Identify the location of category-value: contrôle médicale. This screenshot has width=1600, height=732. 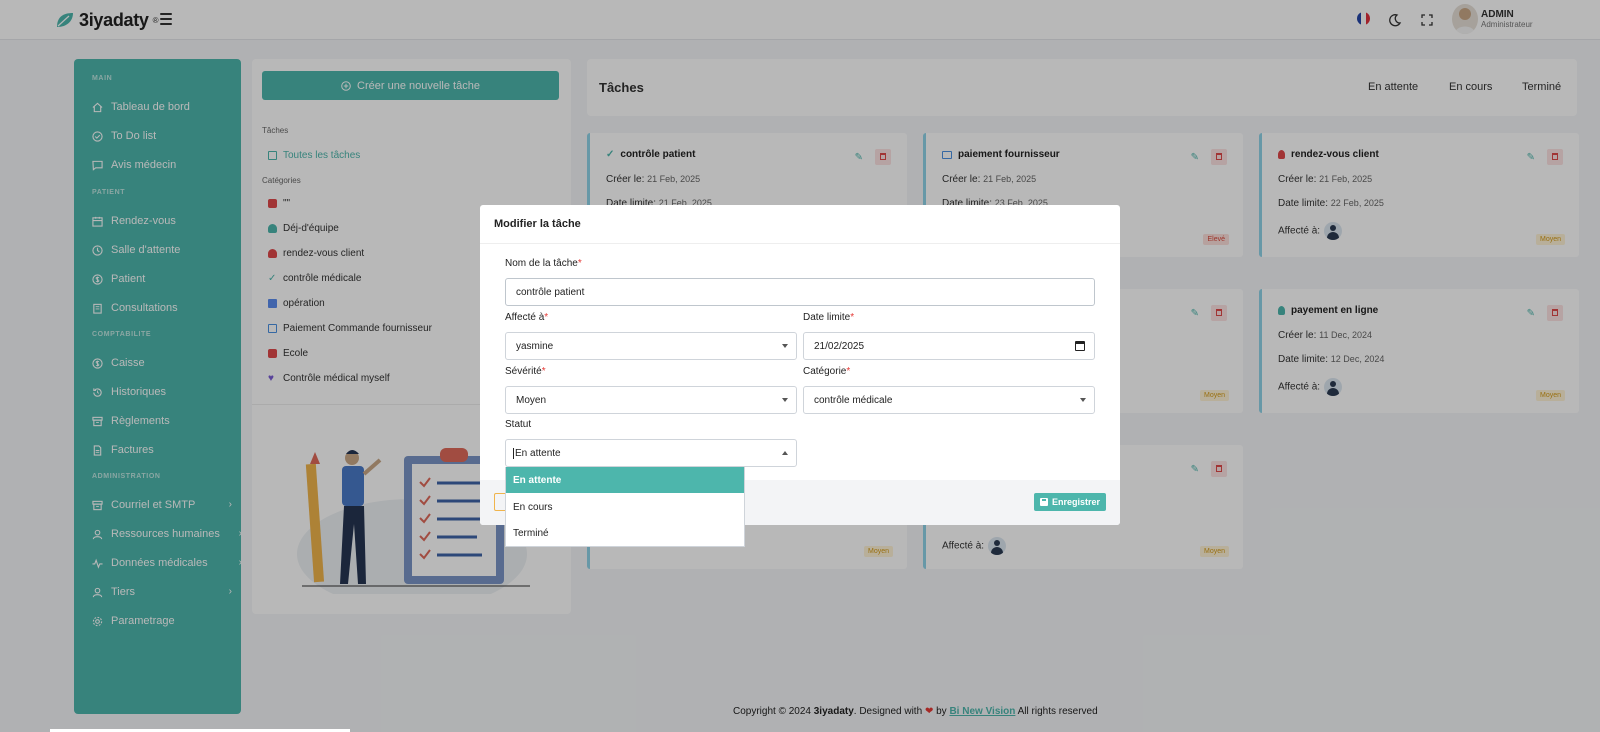
(853, 400).